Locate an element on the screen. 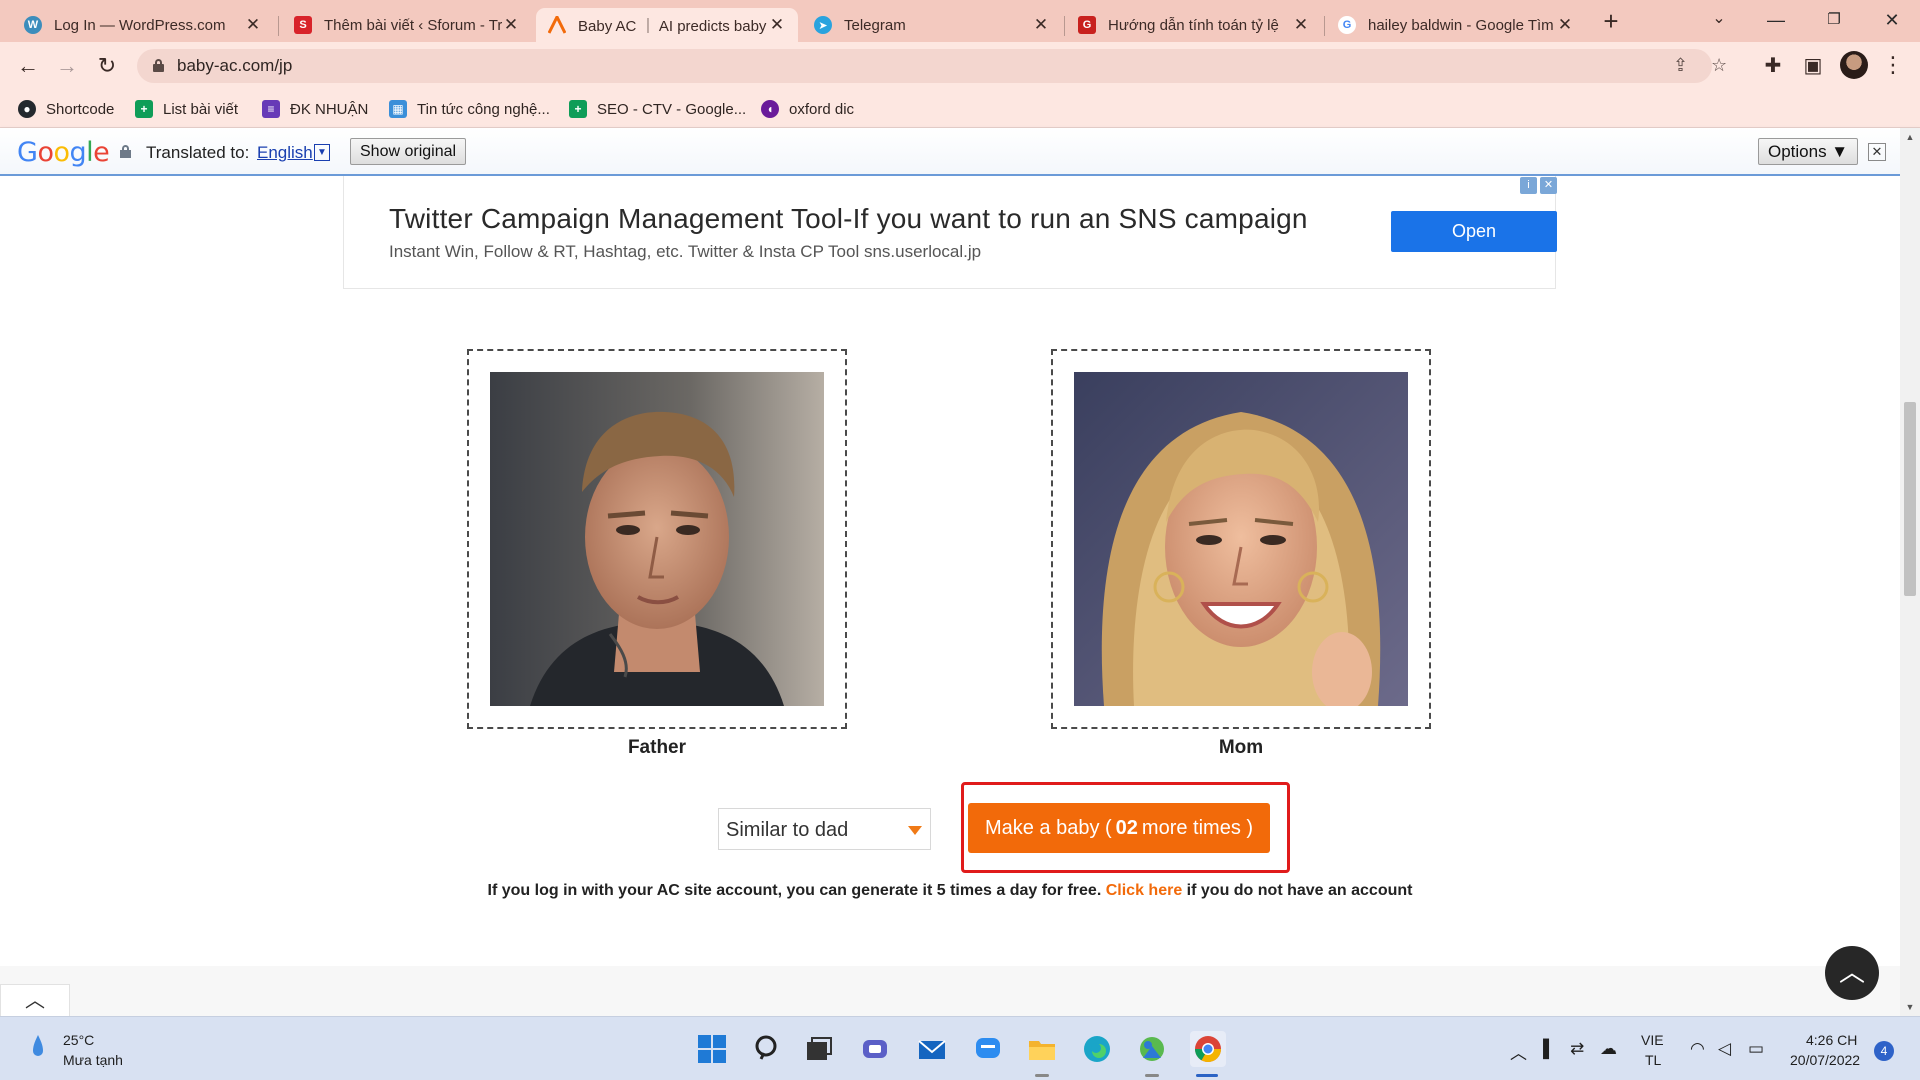  weather-temperature: 25°C is located at coordinates (78, 1040).